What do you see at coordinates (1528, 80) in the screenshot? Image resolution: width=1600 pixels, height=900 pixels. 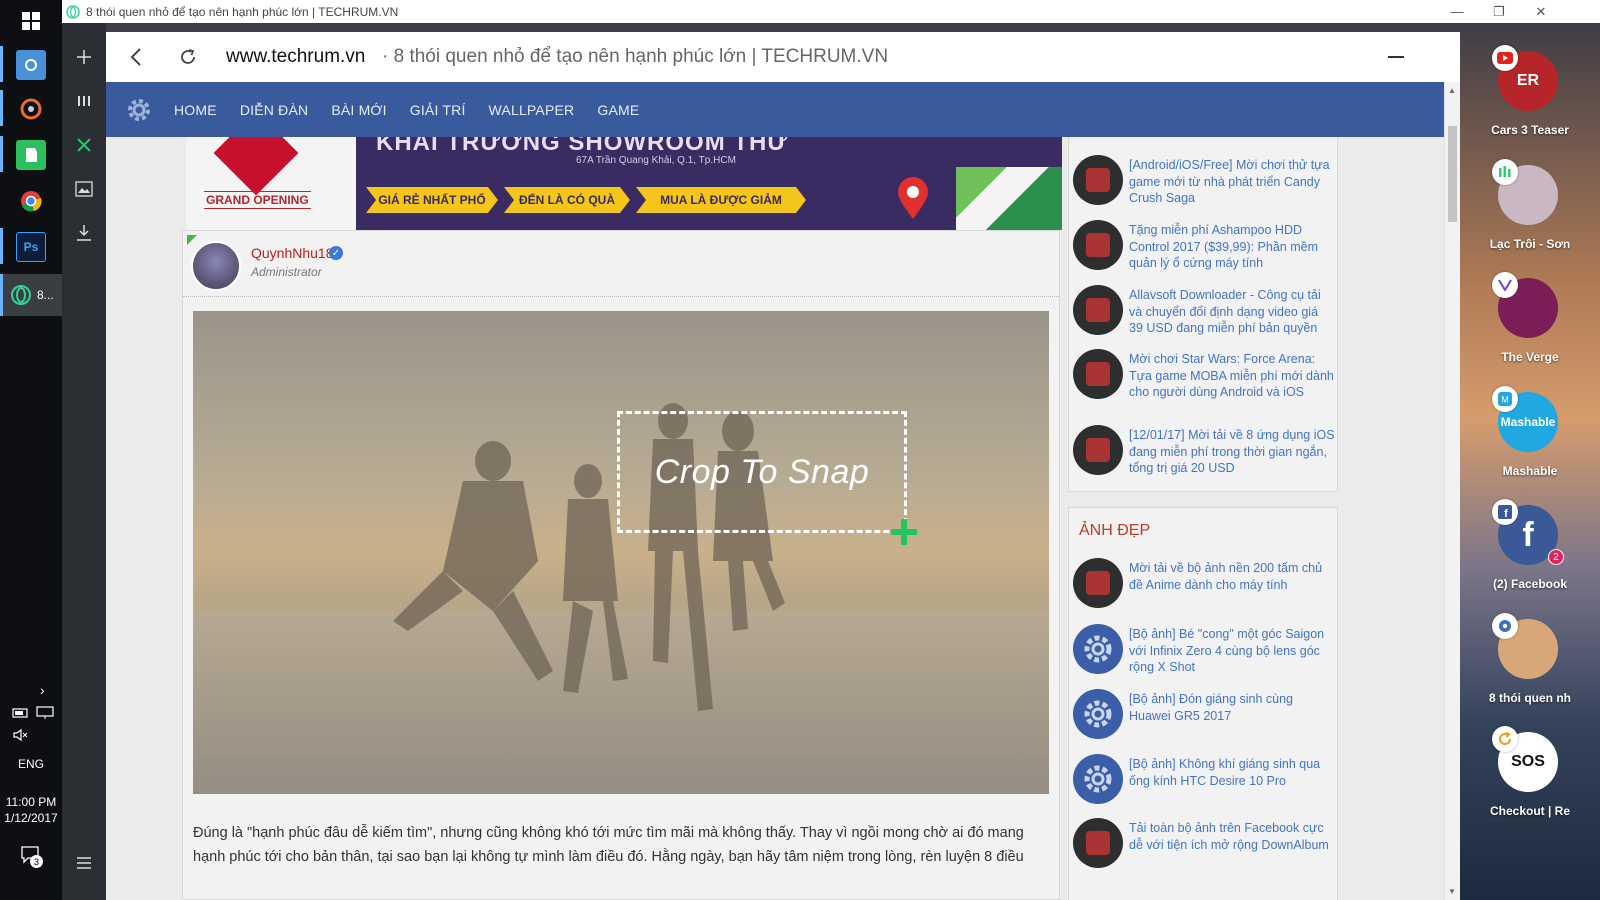 I see `rail-tab-thumbnail-text: ER` at bounding box center [1528, 80].